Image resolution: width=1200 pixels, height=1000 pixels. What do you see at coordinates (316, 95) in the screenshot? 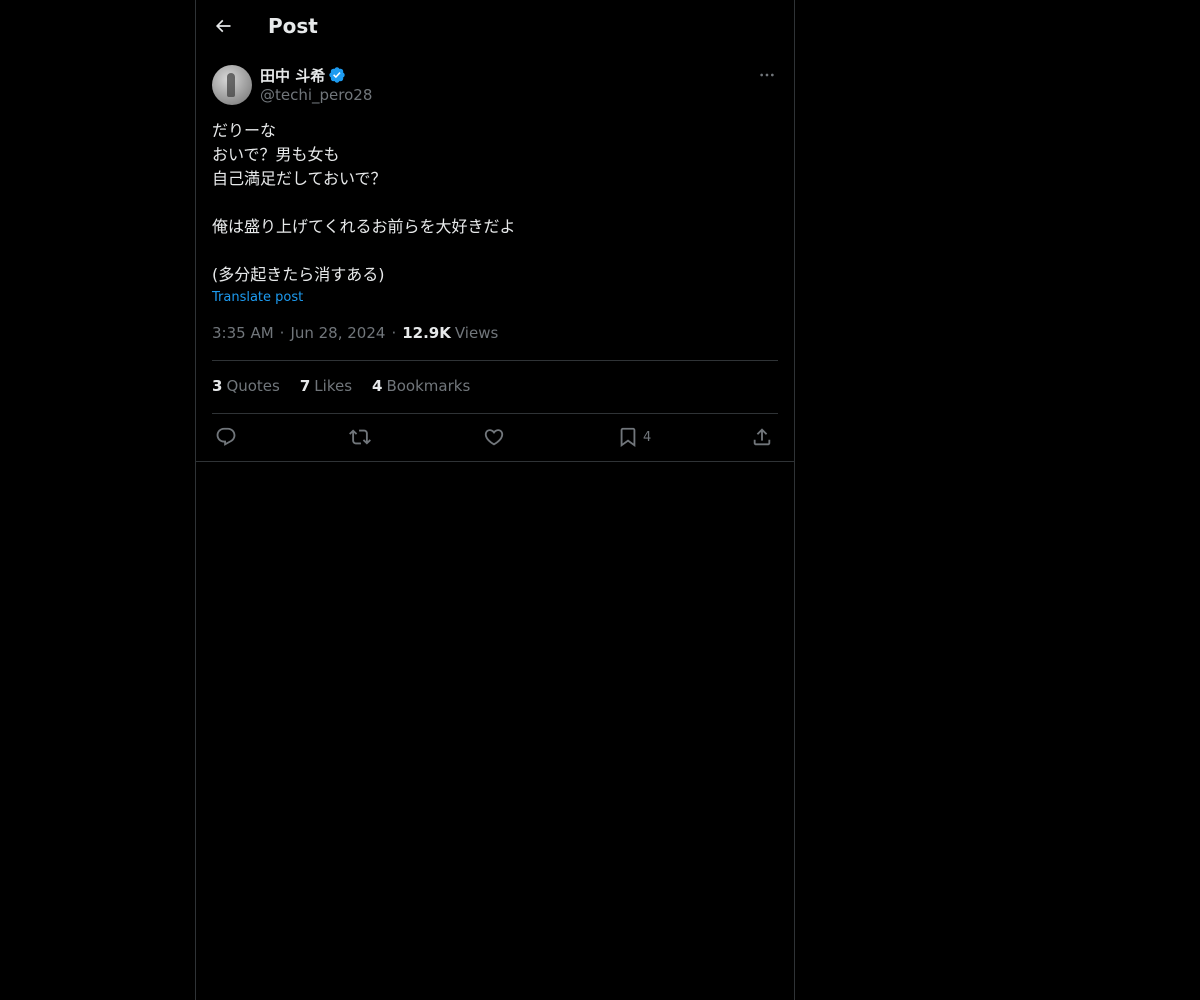
I see `author-handle: @techi_pero28` at bounding box center [316, 95].